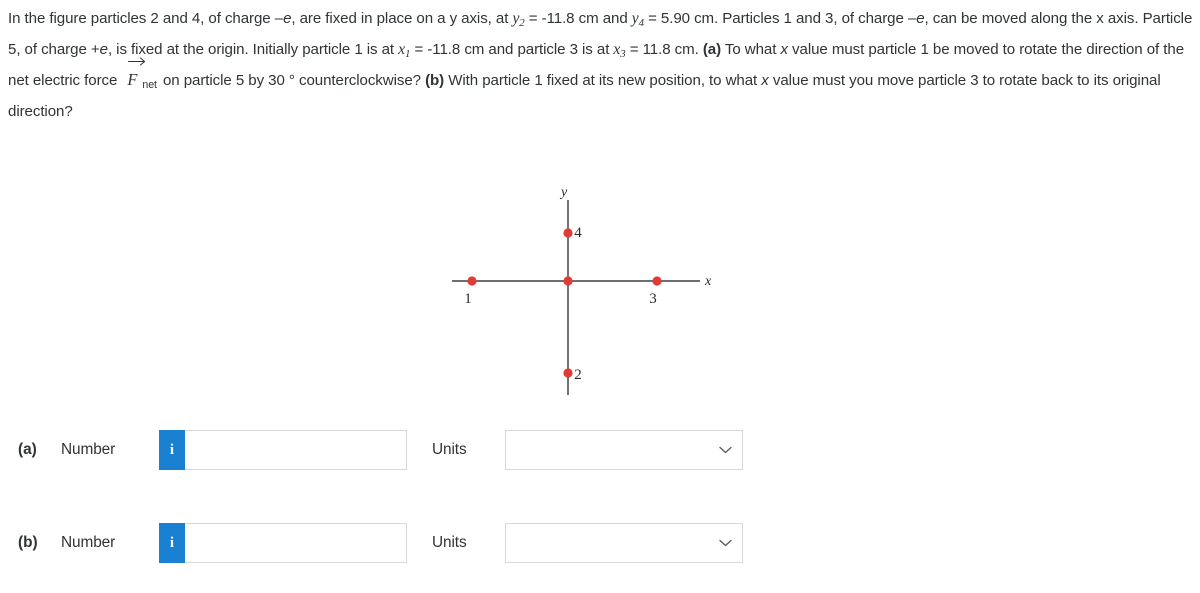 The width and height of the screenshot is (1200, 593). What do you see at coordinates (518, 20) in the screenshot?
I see `variable-y2: y2` at bounding box center [518, 20].